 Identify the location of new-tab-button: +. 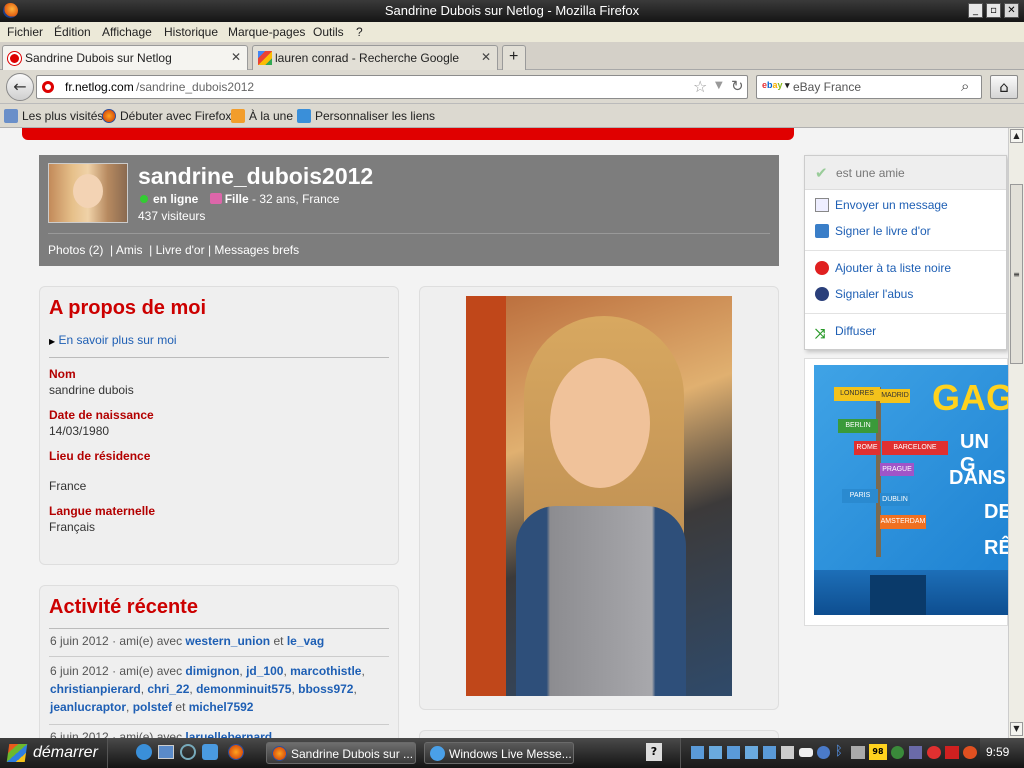
(514, 57).